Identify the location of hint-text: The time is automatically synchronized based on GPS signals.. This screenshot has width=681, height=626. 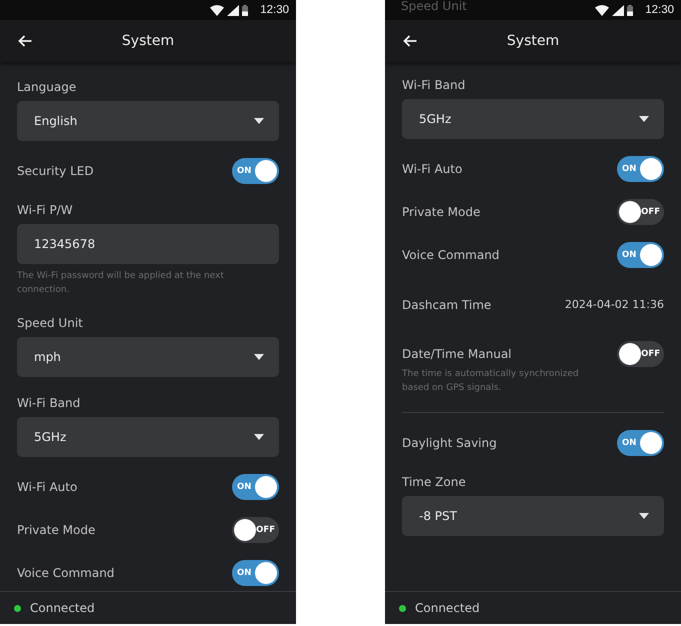
(491, 381).